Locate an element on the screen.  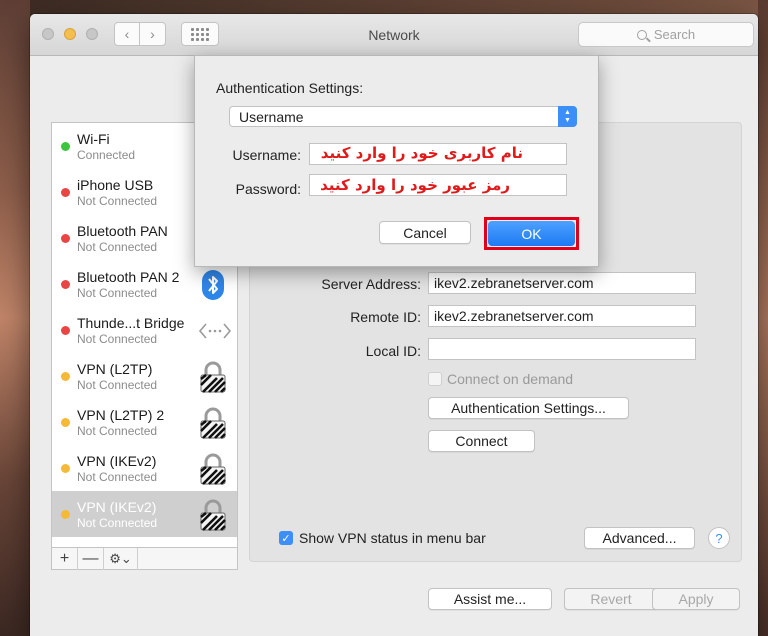
show-vpn-status-checkbox: ✓ is located at coordinates (286, 538).